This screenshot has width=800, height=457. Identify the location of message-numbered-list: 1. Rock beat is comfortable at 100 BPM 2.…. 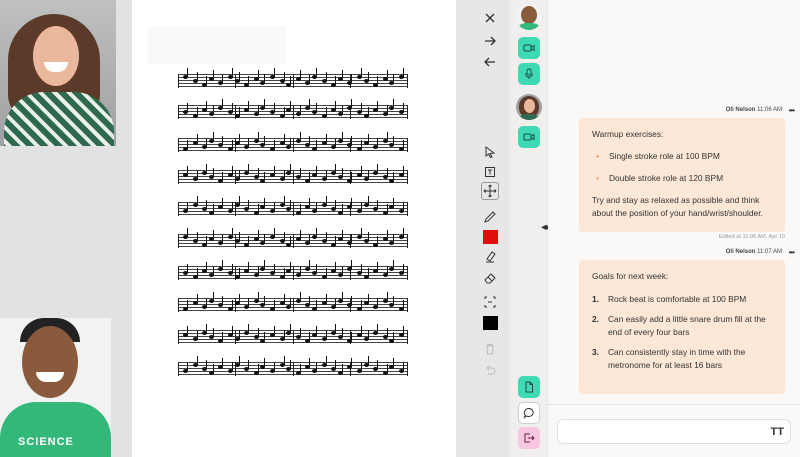
(682, 332).